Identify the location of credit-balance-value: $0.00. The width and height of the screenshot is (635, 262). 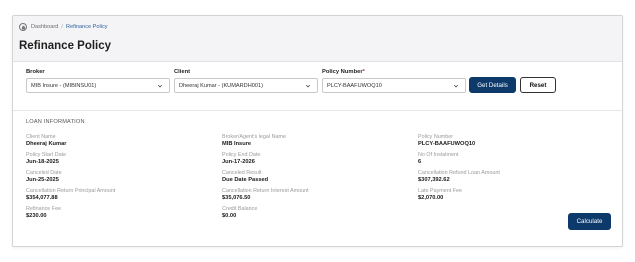
(229, 216).